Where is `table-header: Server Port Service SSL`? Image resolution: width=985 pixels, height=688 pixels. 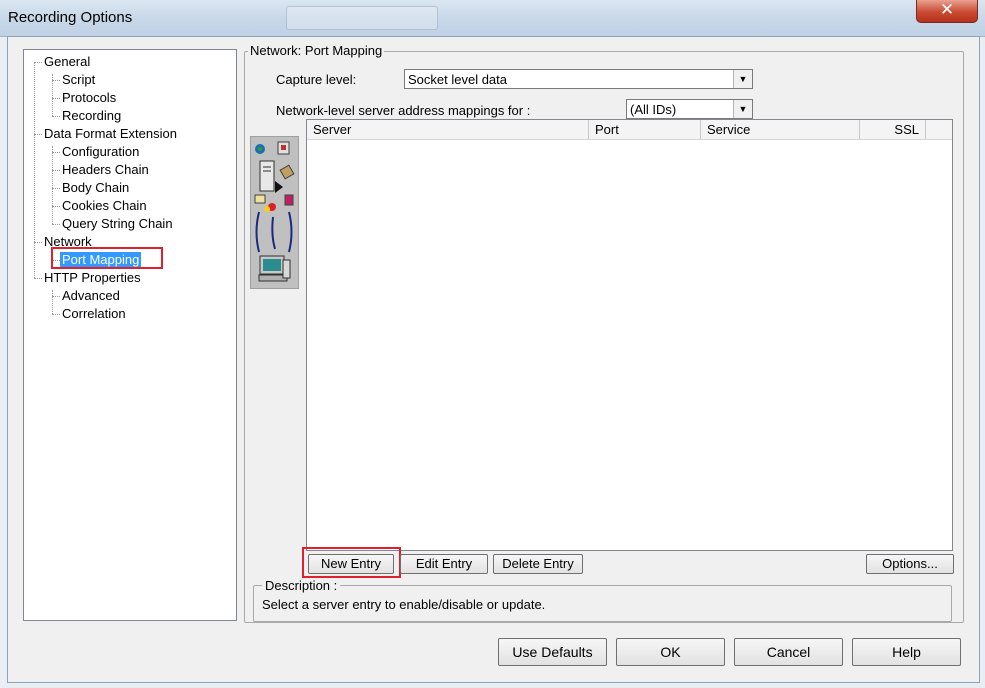 table-header: Server Port Service SSL is located at coordinates (629, 130).